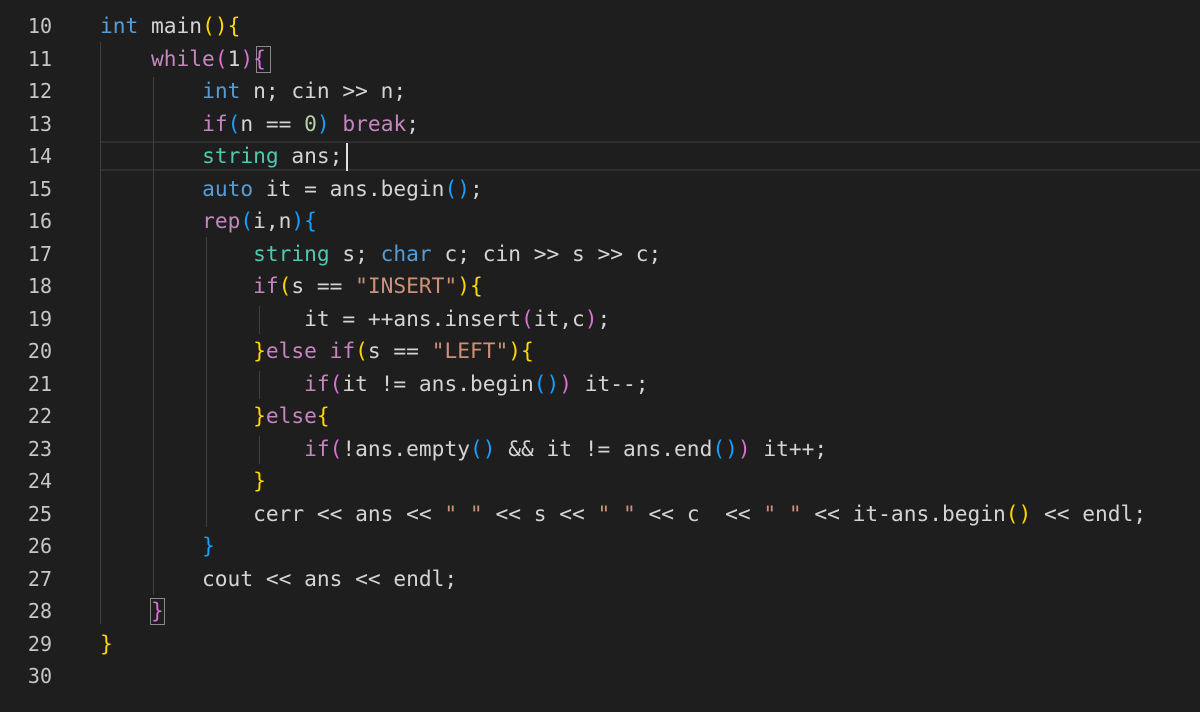 The image size is (1200, 712). I want to click on line-number: 10, so click(39, 26).